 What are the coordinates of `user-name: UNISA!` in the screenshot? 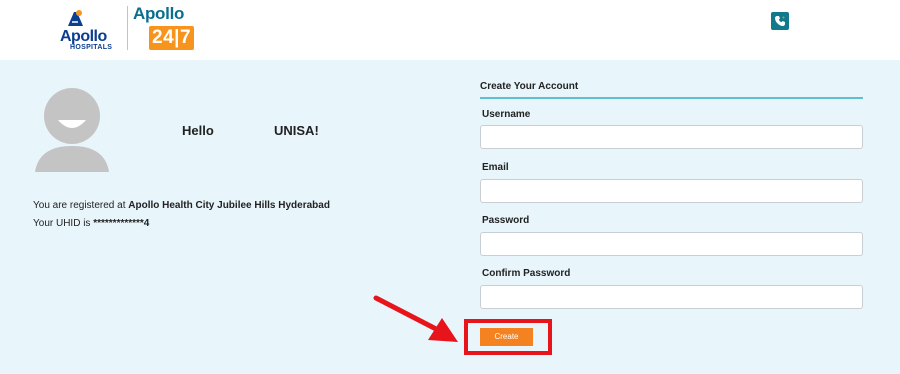 It's located at (296, 130).